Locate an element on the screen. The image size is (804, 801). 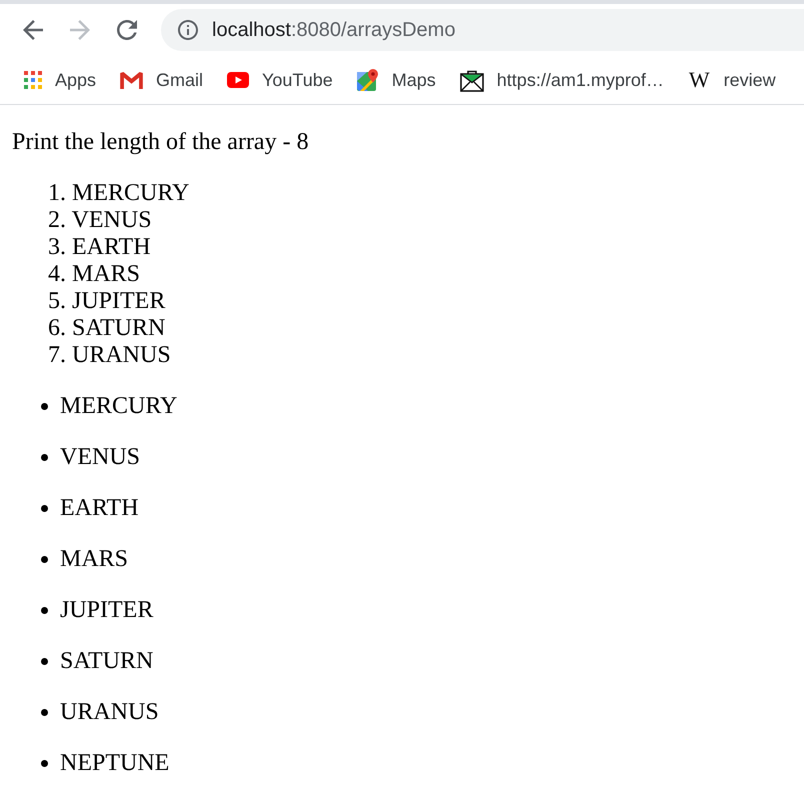
list-item: 1. MERCURY is located at coordinates (119, 193).